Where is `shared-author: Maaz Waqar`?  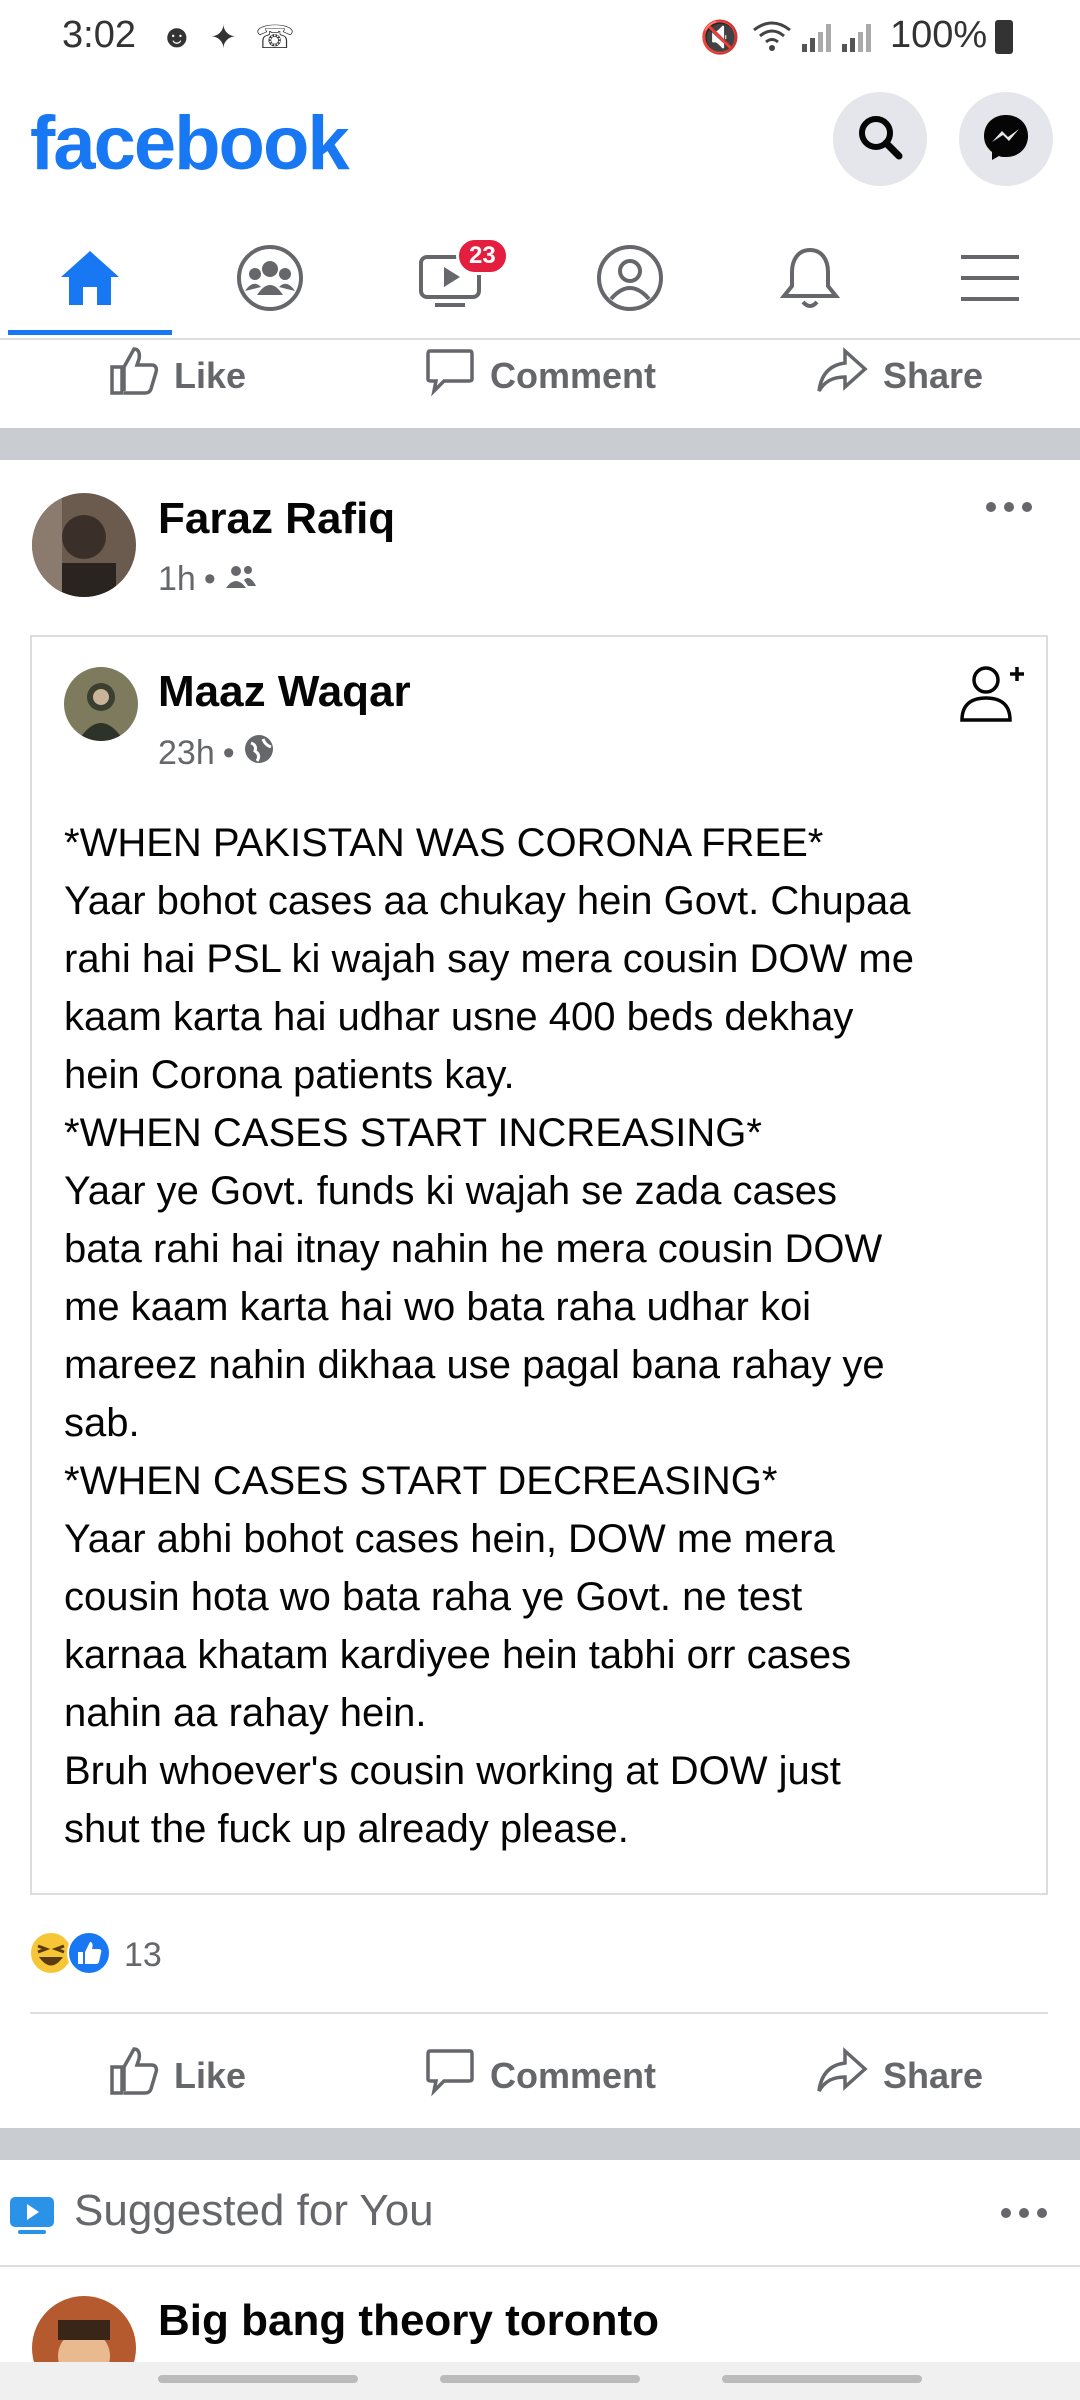 shared-author: Maaz Waqar is located at coordinates (284, 692).